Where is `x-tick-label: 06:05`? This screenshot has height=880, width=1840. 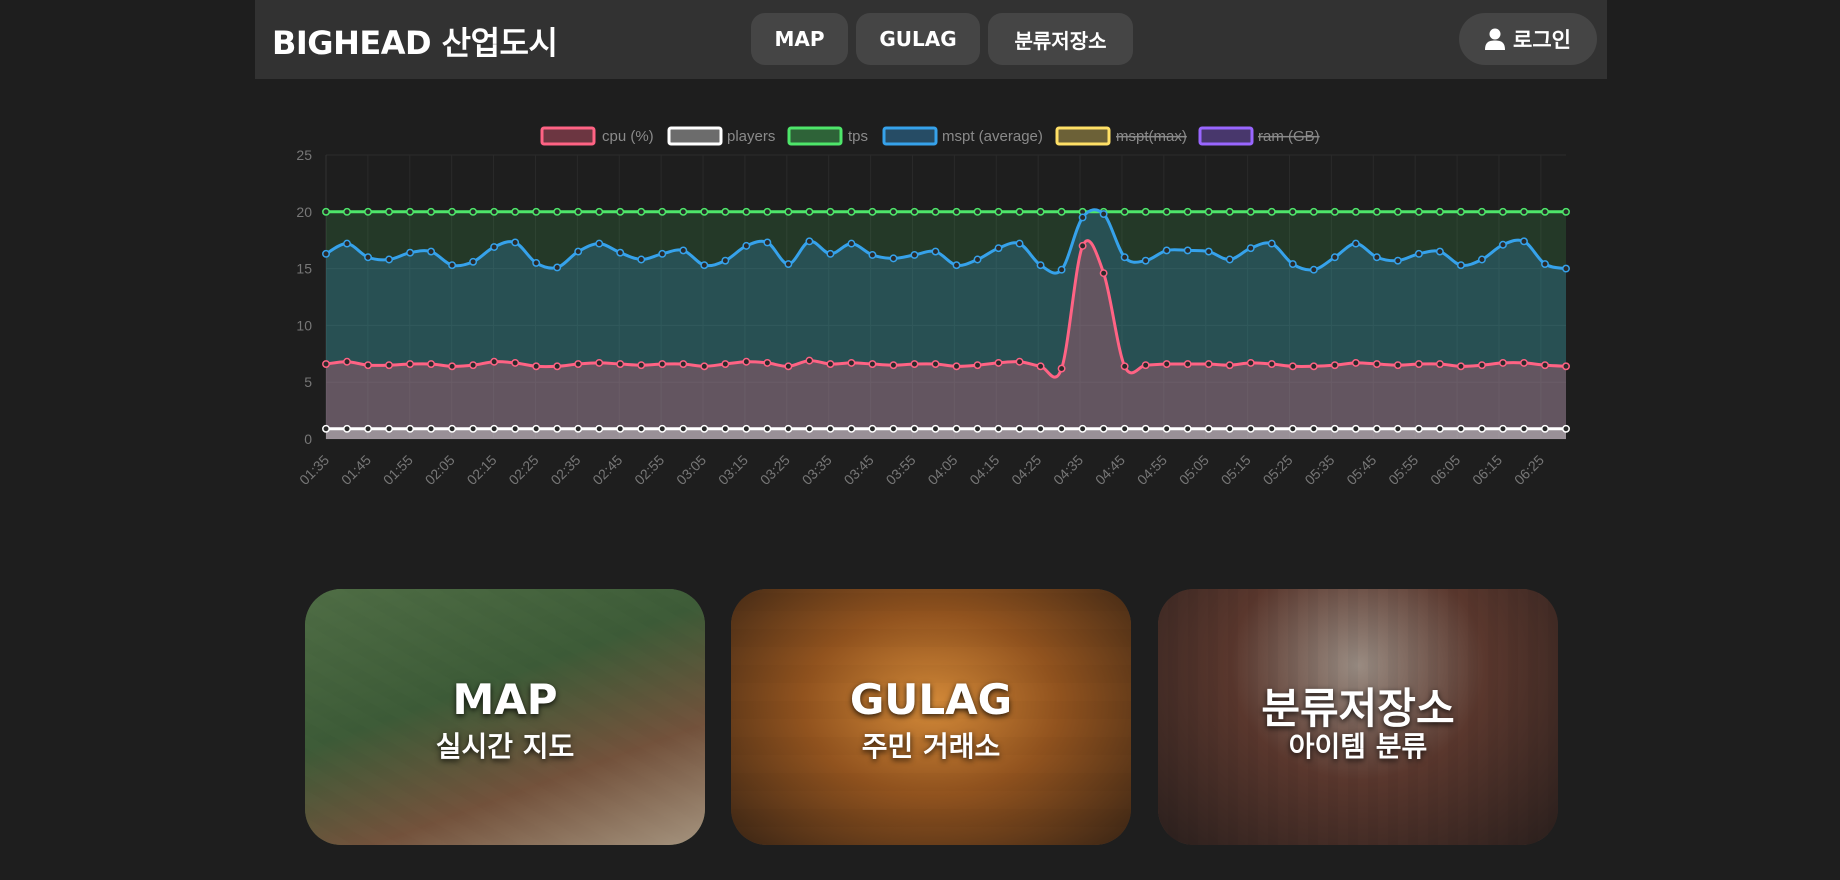 x-tick-label: 06:05 is located at coordinates (1445, 470).